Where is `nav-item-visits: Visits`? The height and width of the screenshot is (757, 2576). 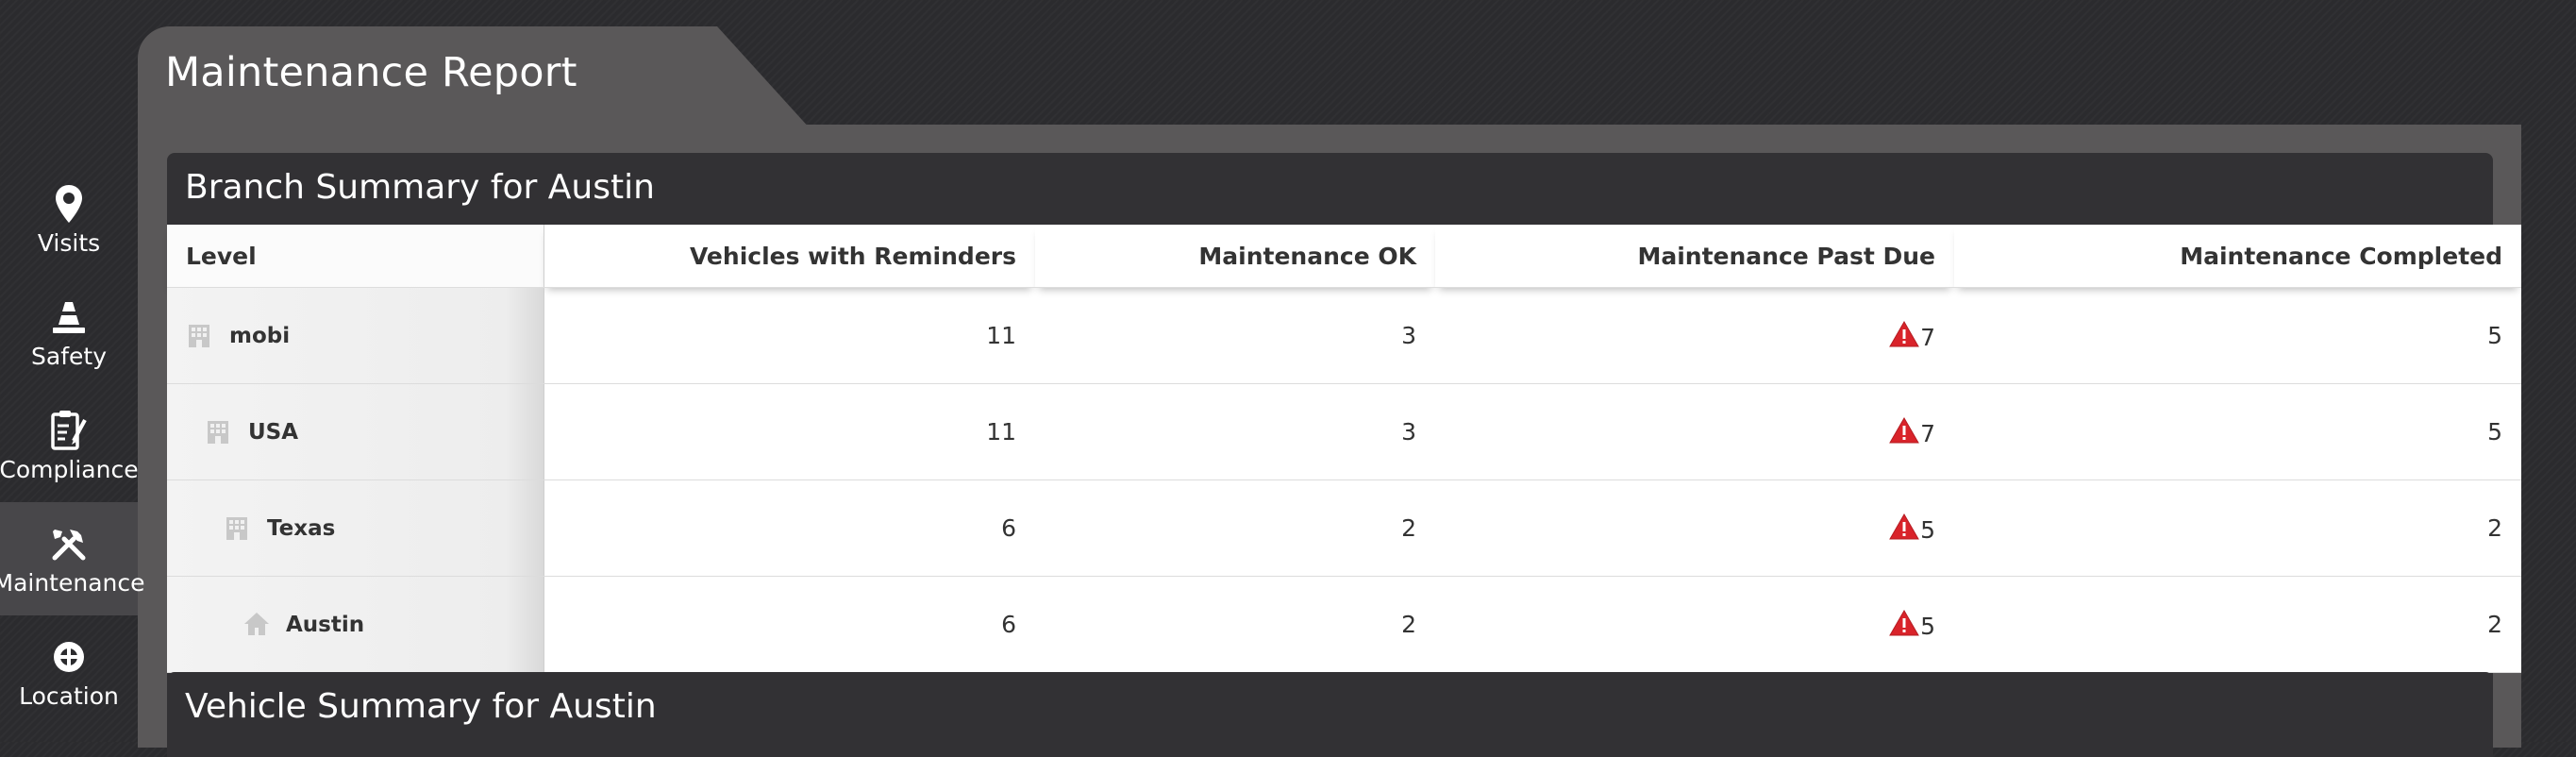
nav-item-visits: Visits is located at coordinates (69, 219).